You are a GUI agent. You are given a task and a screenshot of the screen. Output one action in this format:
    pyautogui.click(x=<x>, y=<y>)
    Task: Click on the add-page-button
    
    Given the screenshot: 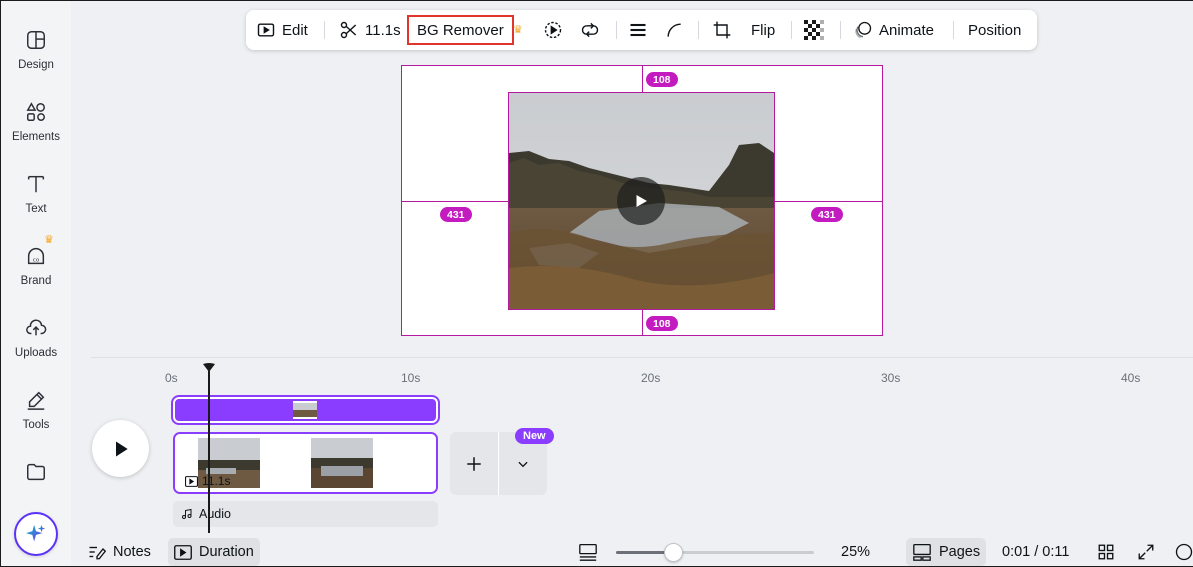 What is the action you would take?
    pyautogui.click(x=474, y=463)
    